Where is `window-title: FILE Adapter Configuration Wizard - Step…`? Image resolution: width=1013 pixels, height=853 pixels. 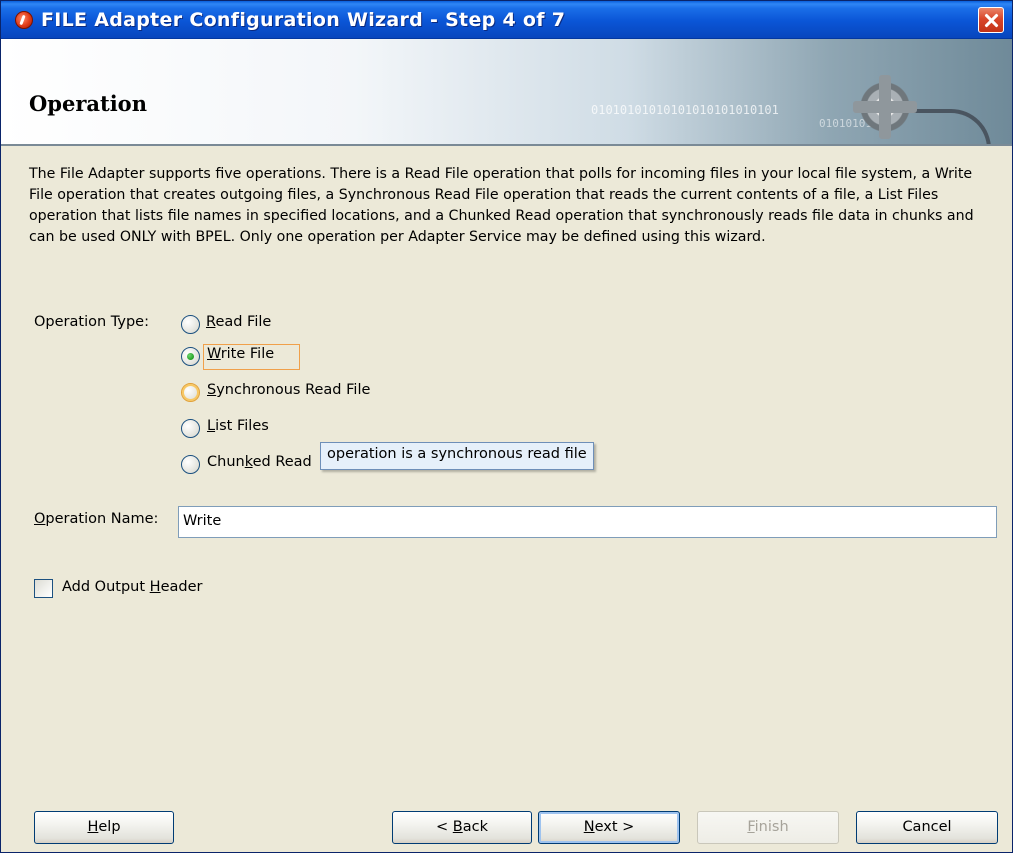 window-title: FILE Adapter Configuration Wizard - Step… is located at coordinates (303, 20).